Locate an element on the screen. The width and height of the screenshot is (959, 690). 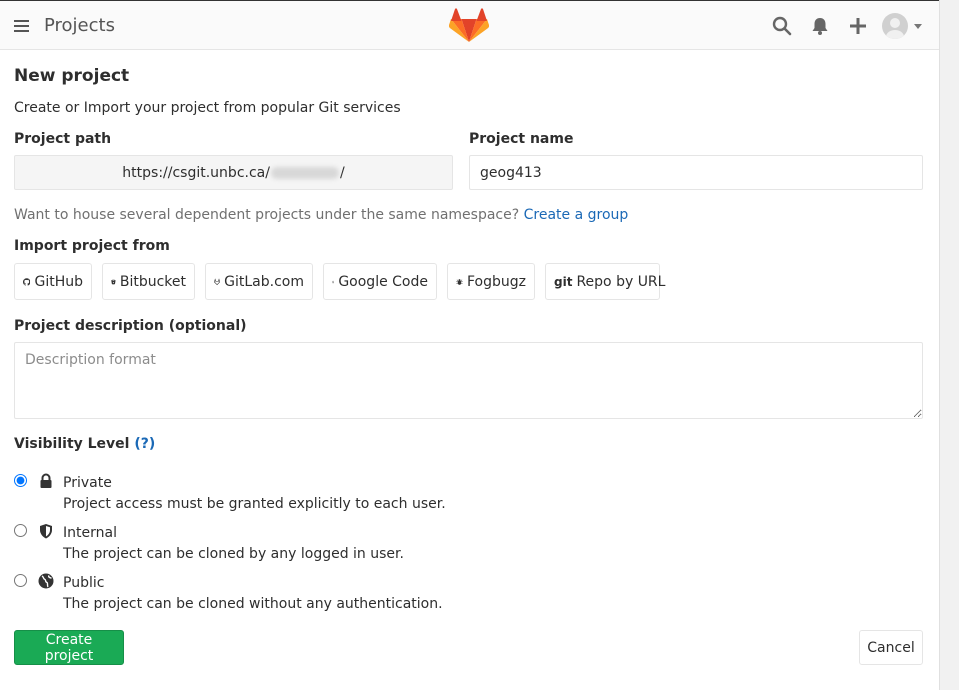
path-suffix: / is located at coordinates (342, 172).